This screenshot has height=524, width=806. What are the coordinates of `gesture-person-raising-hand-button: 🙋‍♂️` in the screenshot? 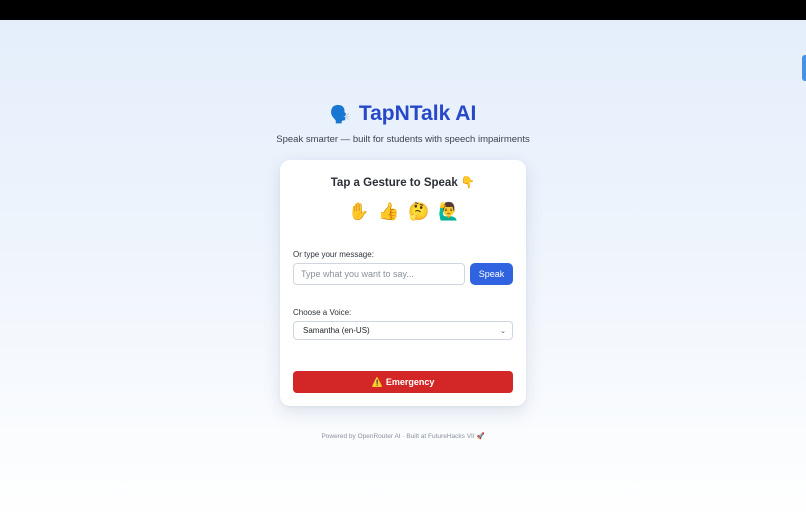 It's located at (449, 212).